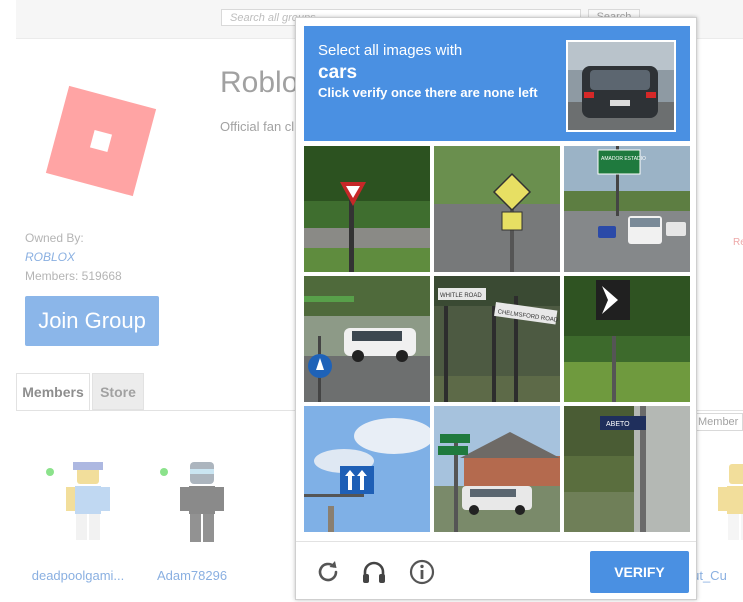  Describe the element at coordinates (50, 257) in the screenshot. I see `owner-link: ROBLOX` at that location.